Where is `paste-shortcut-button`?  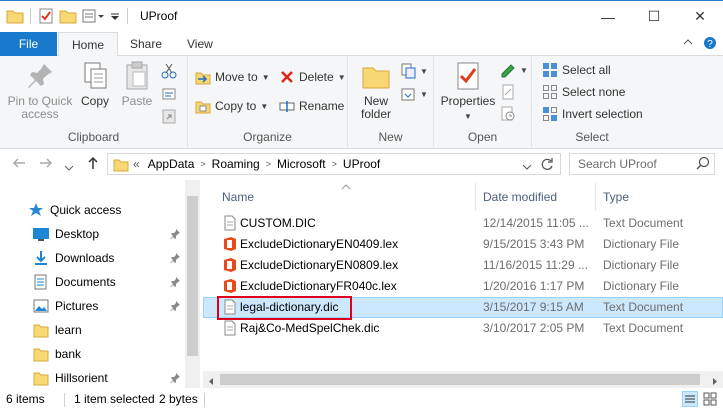 paste-shortcut-button is located at coordinates (169, 116).